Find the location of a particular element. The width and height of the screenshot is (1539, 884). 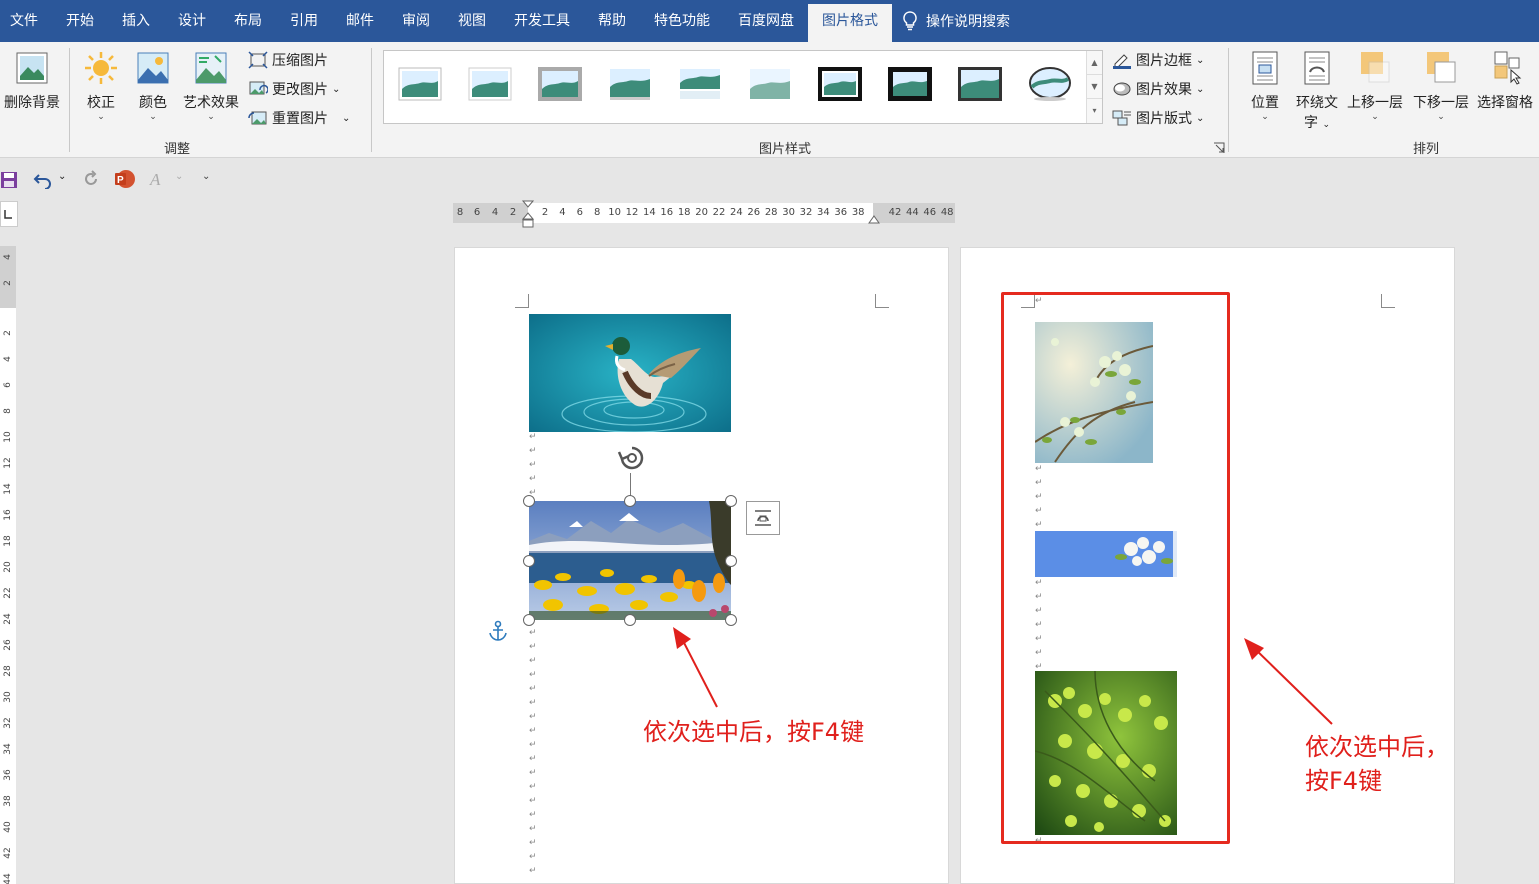

resize-handle-sw is located at coordinates (529, 620).